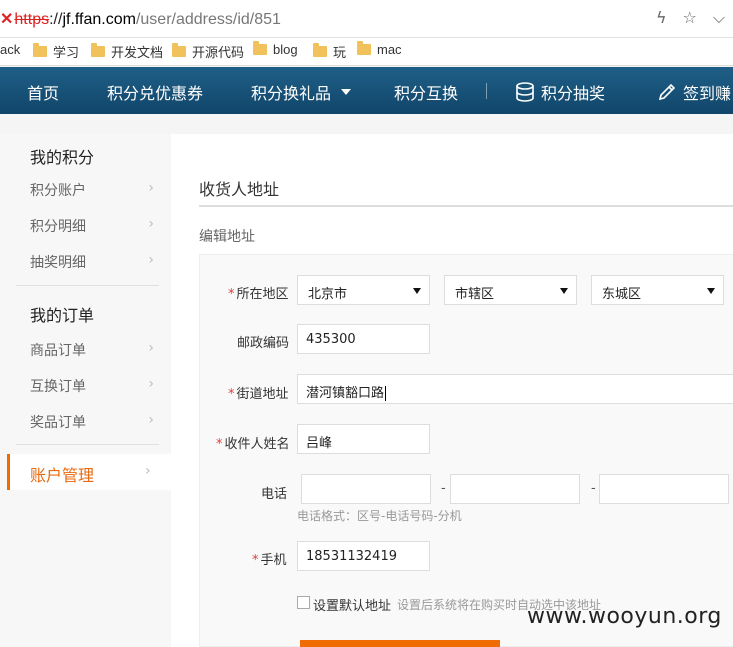 This screenshot has width=733, height=647. Describe the element at coordinates (58, 263) in the screenshot. I see `sidebar-item-label: 抽奖明细` at that location.